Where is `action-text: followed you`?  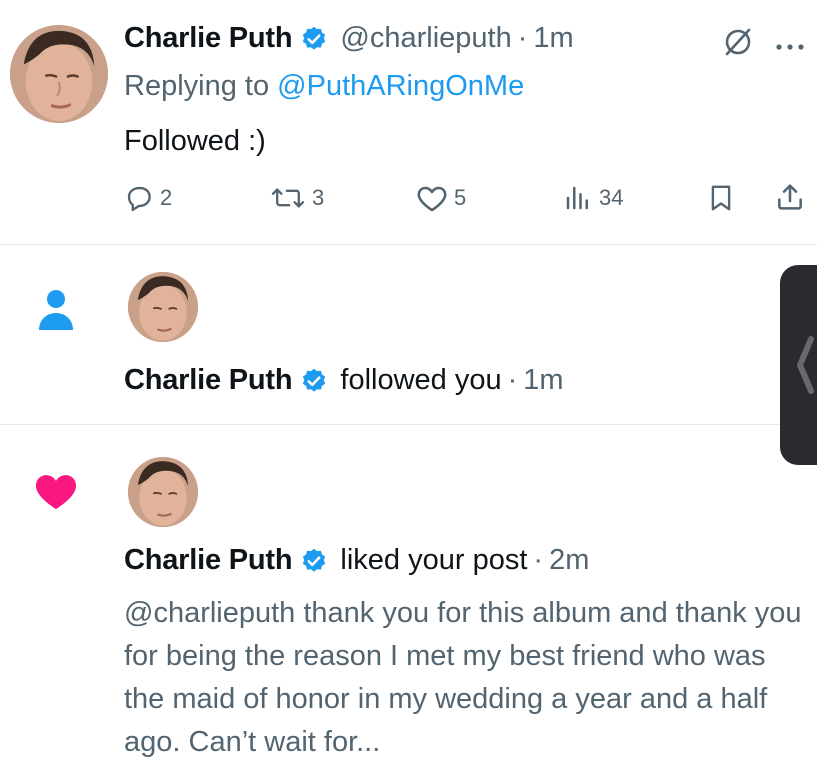 action-text: followed you is located at coordinates (421, 380).